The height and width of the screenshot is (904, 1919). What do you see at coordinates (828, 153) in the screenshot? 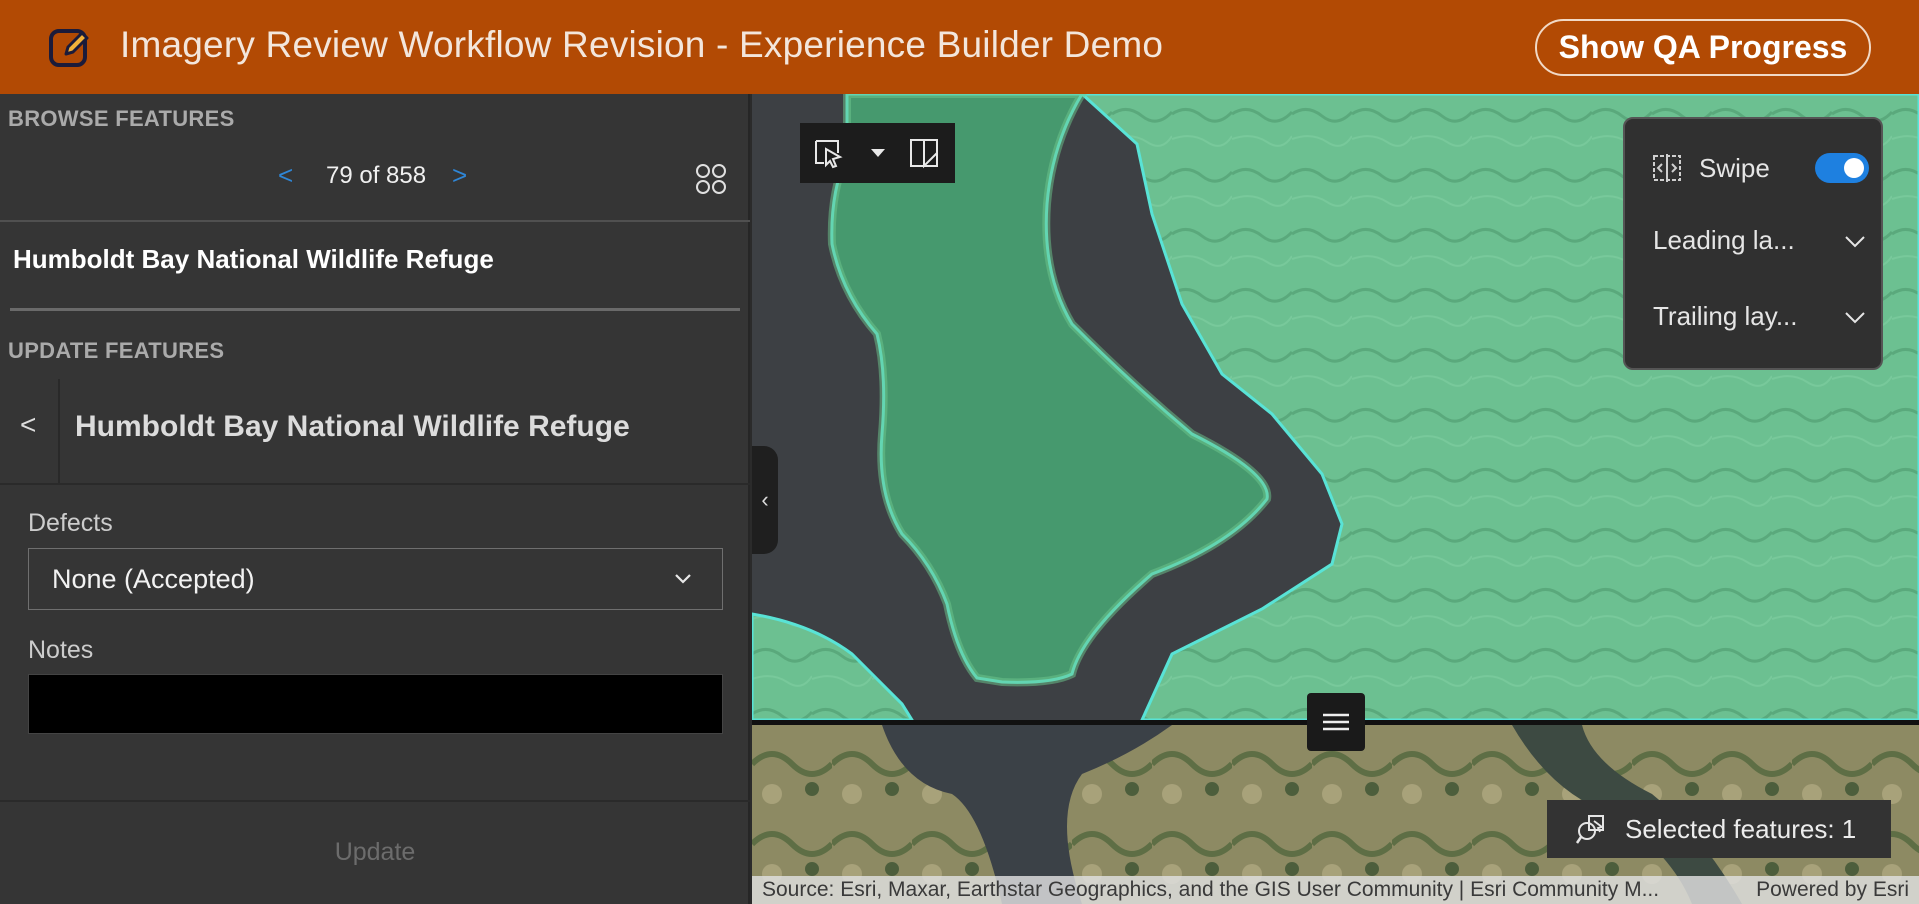
I see `select-icon` at bounding box center [828, 153].